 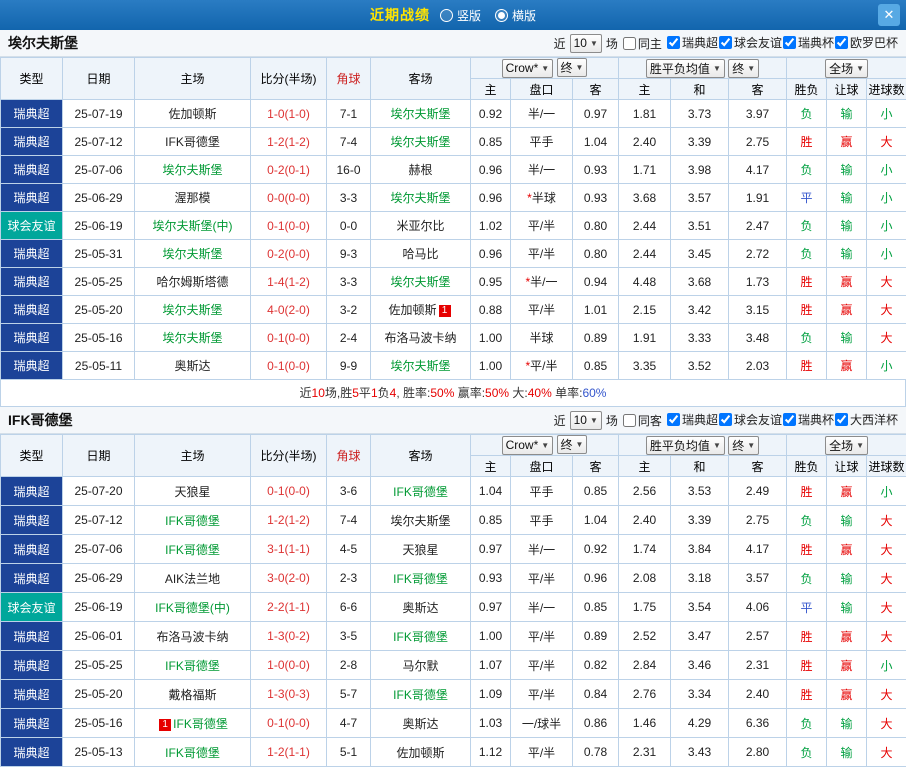 I want to click on away-team-name: 马尔默, so click(x=420, y=666).